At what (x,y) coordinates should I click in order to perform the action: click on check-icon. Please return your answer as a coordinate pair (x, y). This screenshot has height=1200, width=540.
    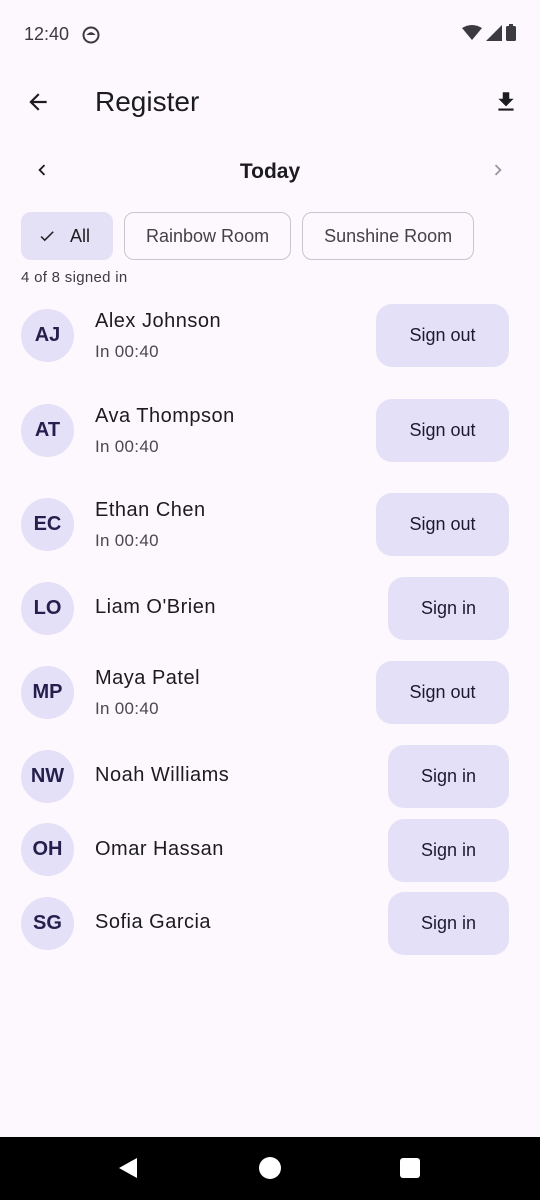
    Looking at the image, I should click on (47, 236).